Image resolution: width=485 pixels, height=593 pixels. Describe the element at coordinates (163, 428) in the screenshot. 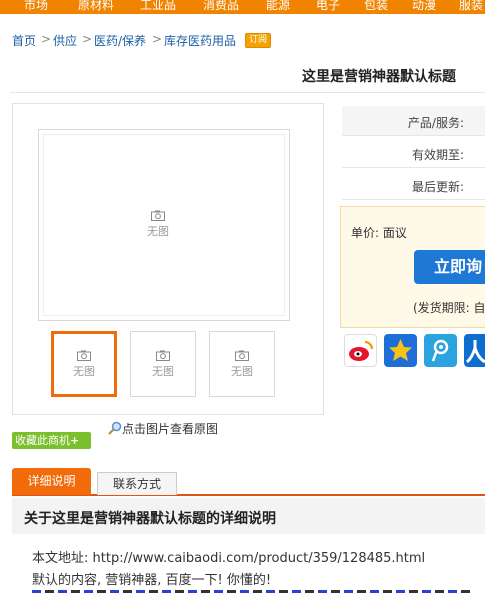

I see `zoom-hint-link: 点击图片查看原图` at that location.